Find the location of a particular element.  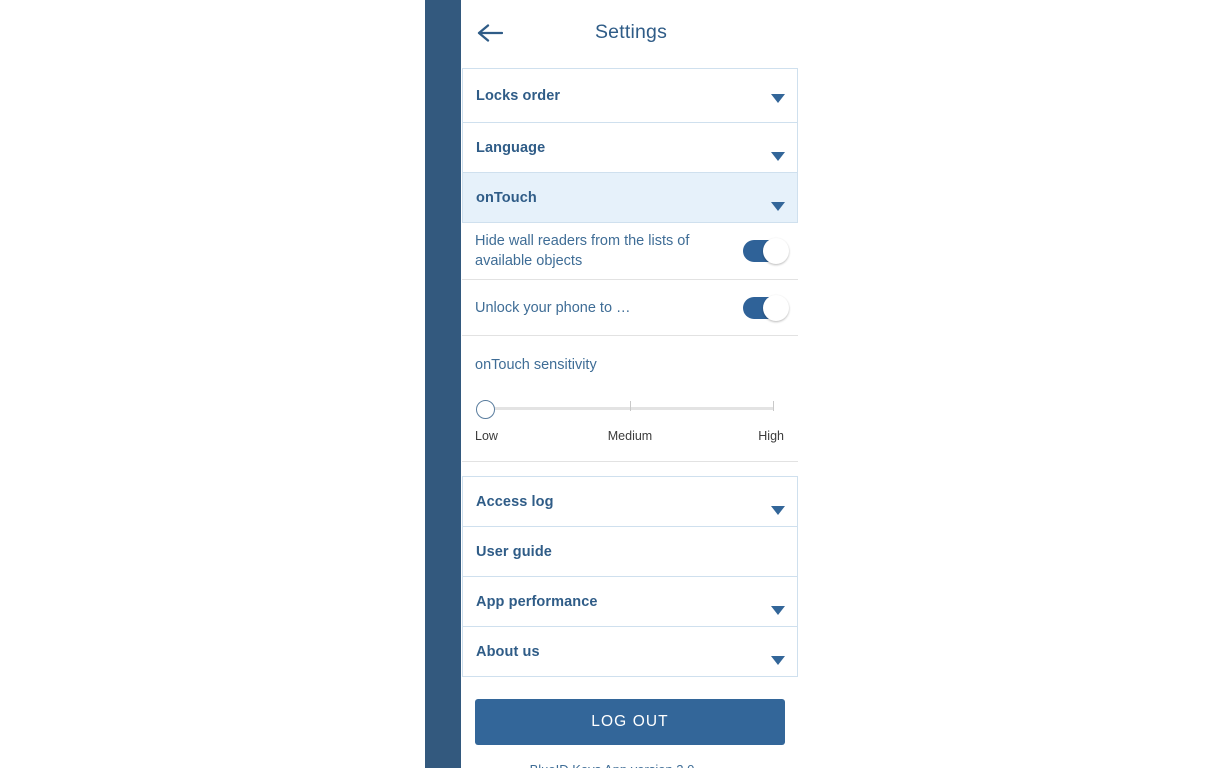

accordion-label: About us is located at coordinates (508, 651).